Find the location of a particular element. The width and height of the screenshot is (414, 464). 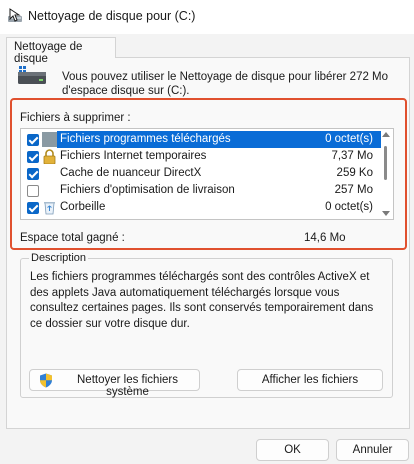

description-legend: Description is located at coordinates (59, 258).